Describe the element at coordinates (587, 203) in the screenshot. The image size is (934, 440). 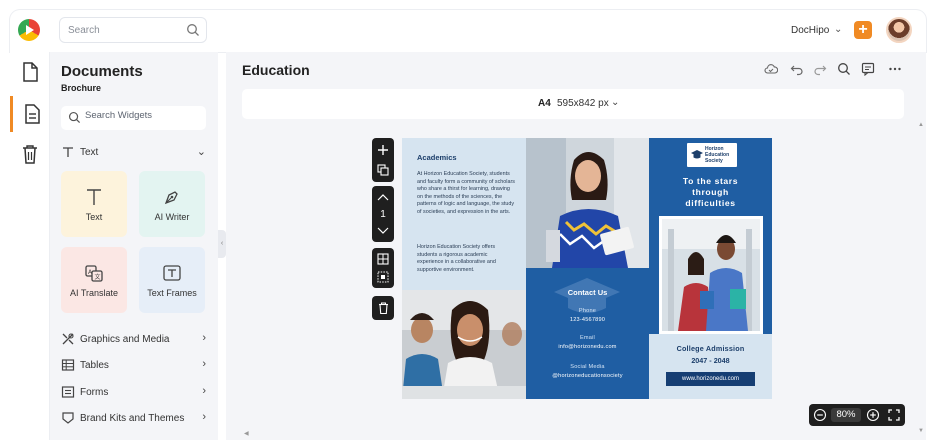
I see `student-photo-top` at that location.